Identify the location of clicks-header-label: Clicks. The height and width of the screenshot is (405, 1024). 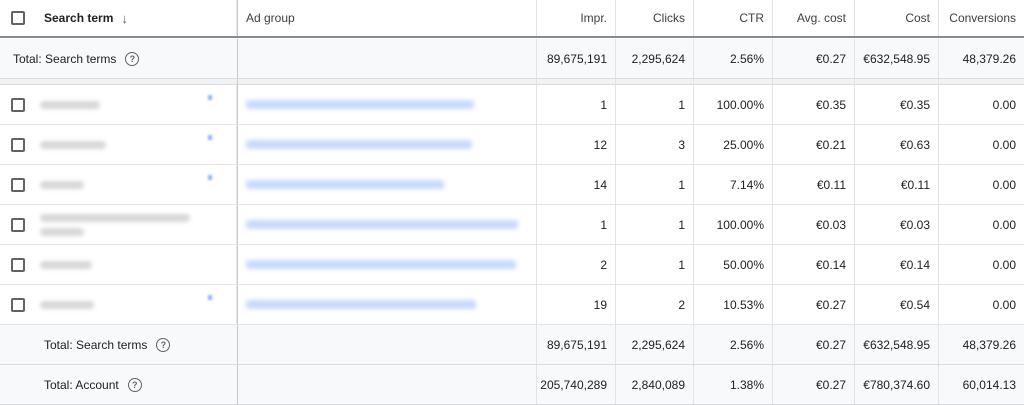
(669, 18).